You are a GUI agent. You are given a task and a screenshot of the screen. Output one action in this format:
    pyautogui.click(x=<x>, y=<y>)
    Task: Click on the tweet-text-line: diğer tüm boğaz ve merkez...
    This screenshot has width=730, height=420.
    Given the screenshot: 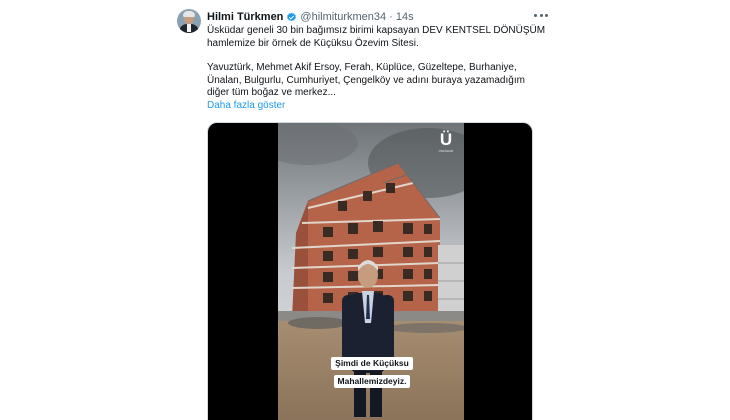 What is the action you would take?
    pyautogui.click(x=271, y=92)
    